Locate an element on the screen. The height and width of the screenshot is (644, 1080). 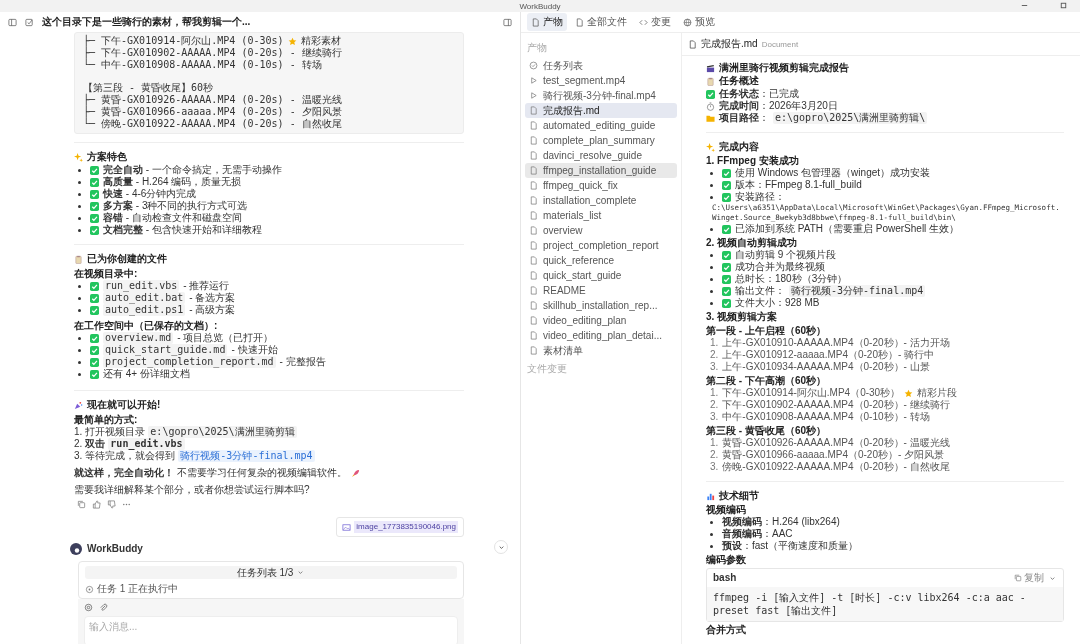
feature-text: 文档完整 - 包含快速开始和详细教程 is located at coordinates (182, 230).